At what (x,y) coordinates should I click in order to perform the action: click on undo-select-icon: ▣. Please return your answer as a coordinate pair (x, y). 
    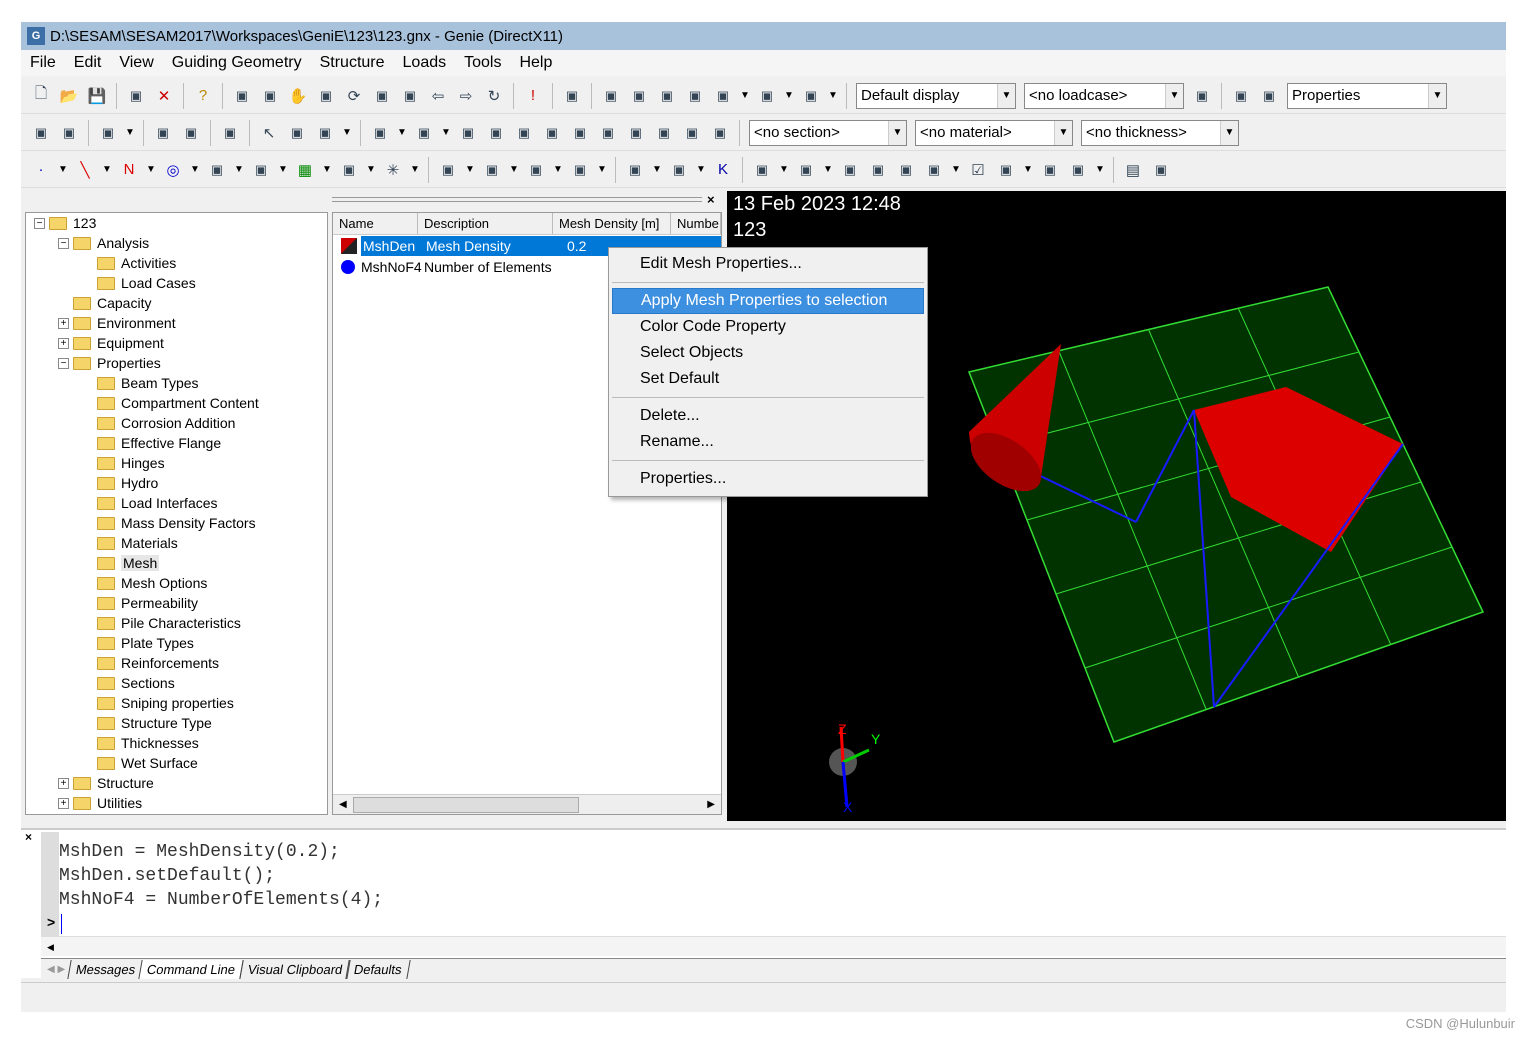
    Looking at the image, I should click on (163, 133).